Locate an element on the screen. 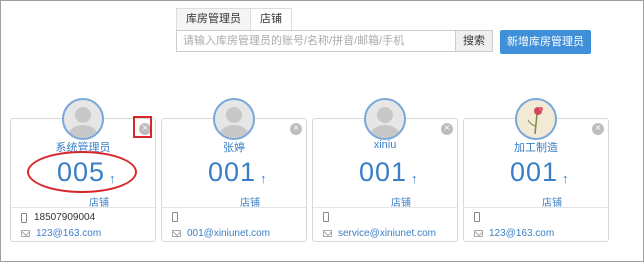 Image resolution: width=644 pixels, height=262 pixels. tab-store: 店铺 is located at coordinates (271, 19).